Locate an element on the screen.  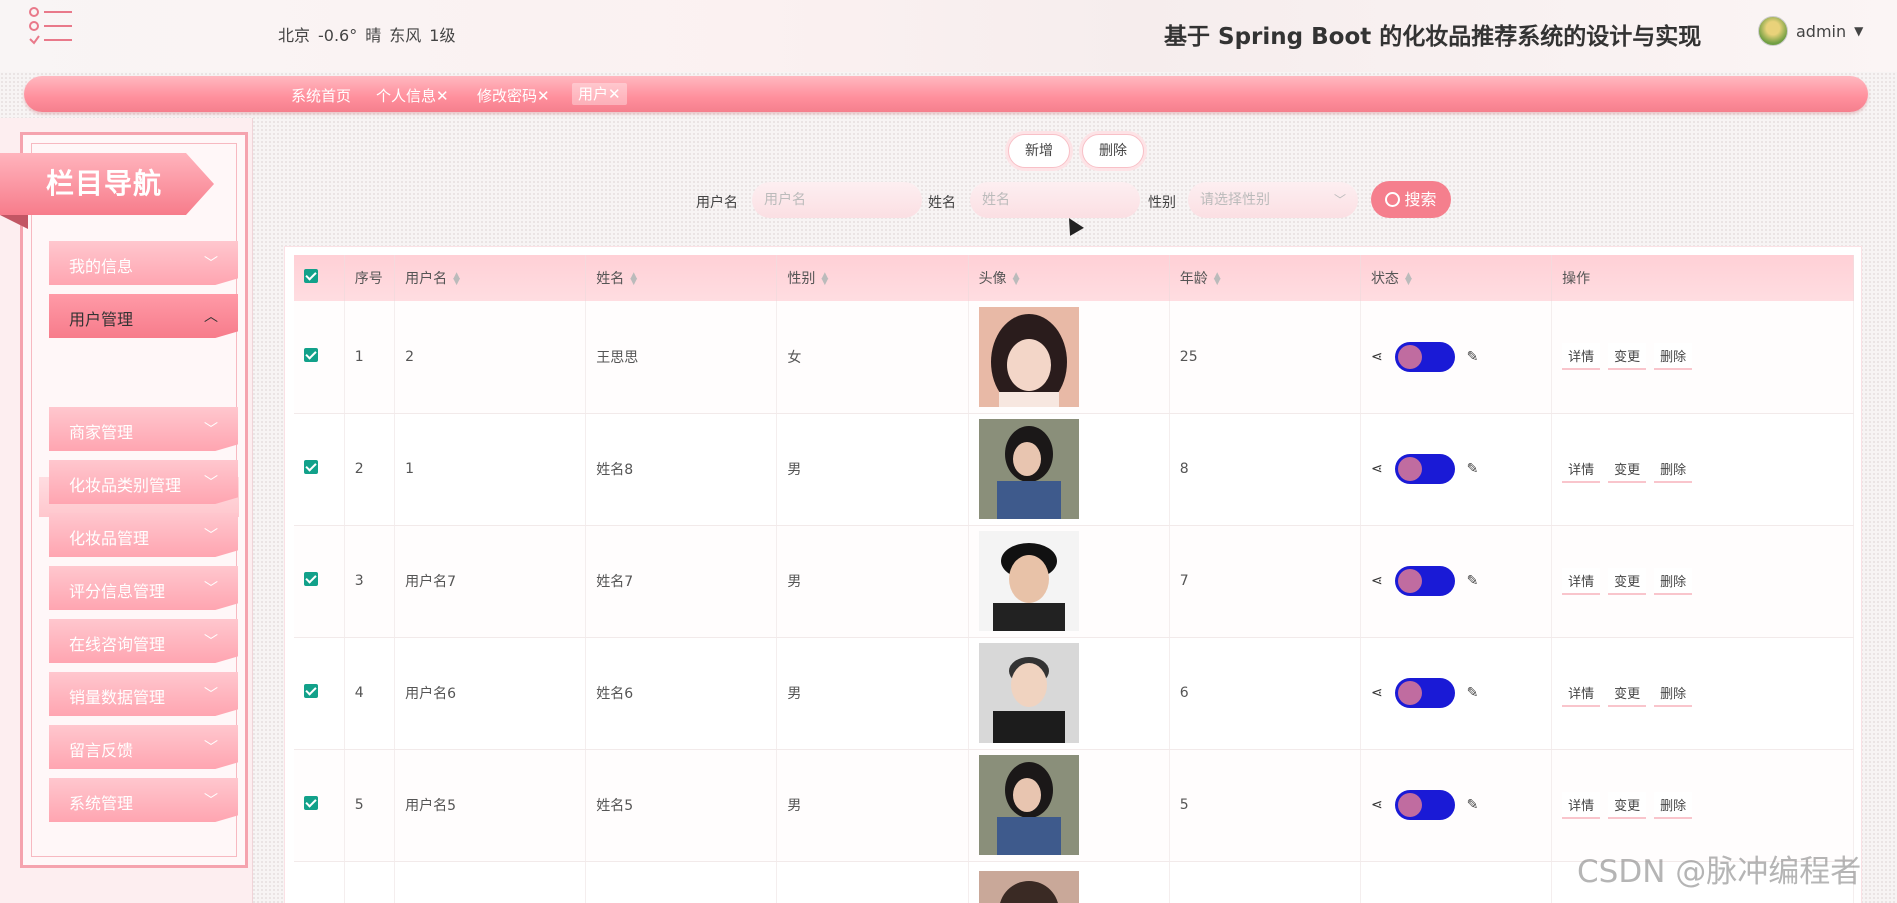
column-header-status: 状态 ▲ ▼ is located at coordinates (1456, 278).